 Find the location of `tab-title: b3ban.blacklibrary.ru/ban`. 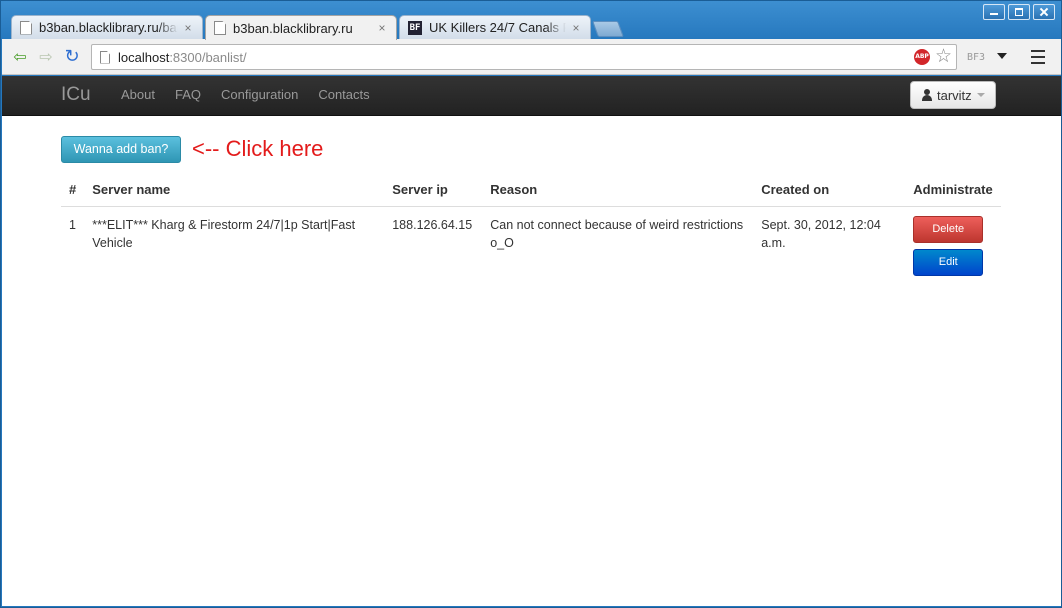

tab-title: b3ban.blacklibrary.ru/ban is located at coordinates (108, 27).